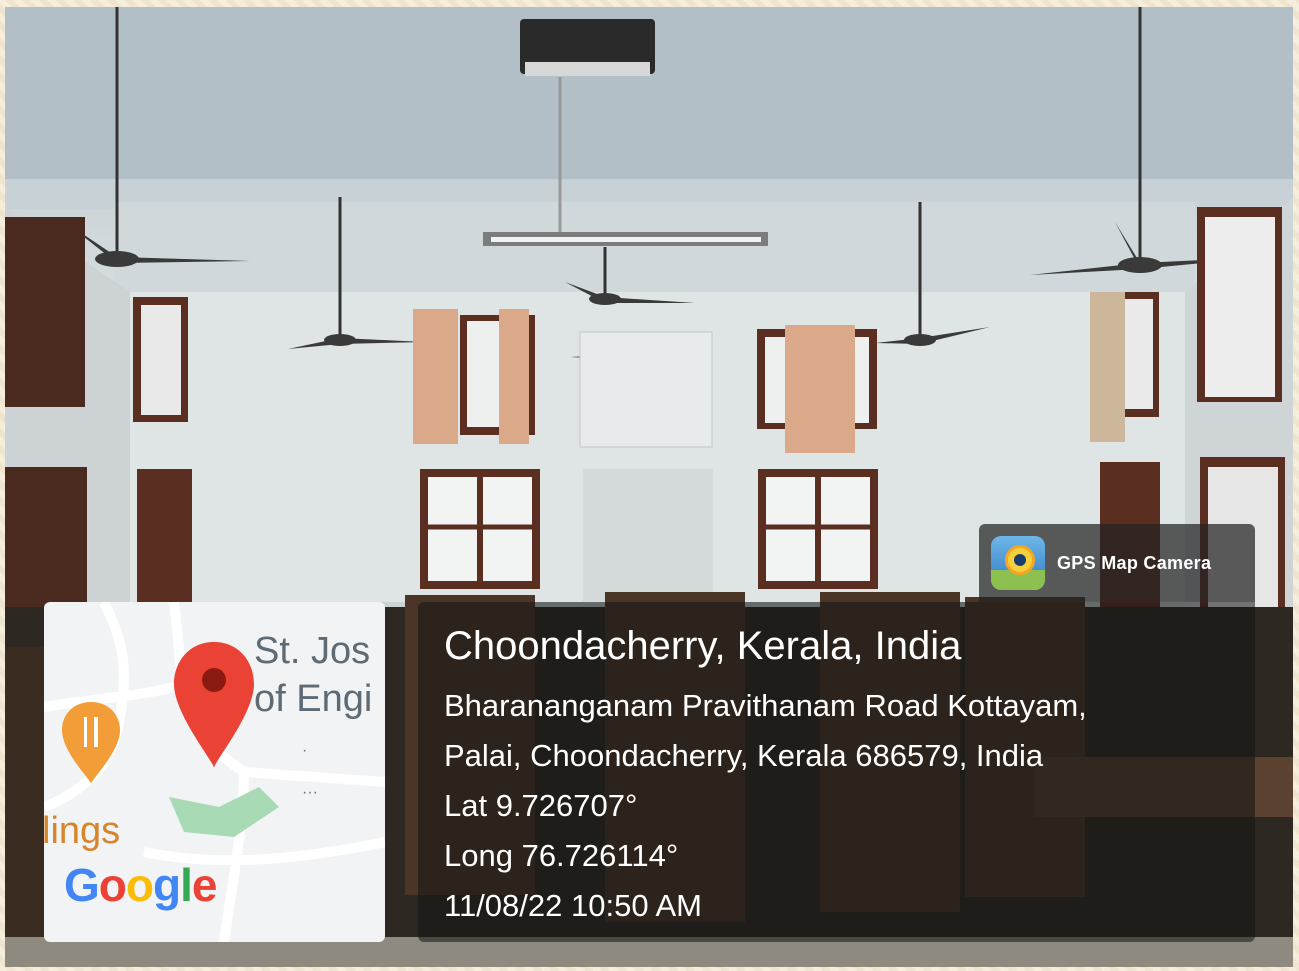 Image resolution: width=1299 pixels, height=971 pixels. I want to click on timestamp: 11/08/22 10:50 AM, so click(573, 905).